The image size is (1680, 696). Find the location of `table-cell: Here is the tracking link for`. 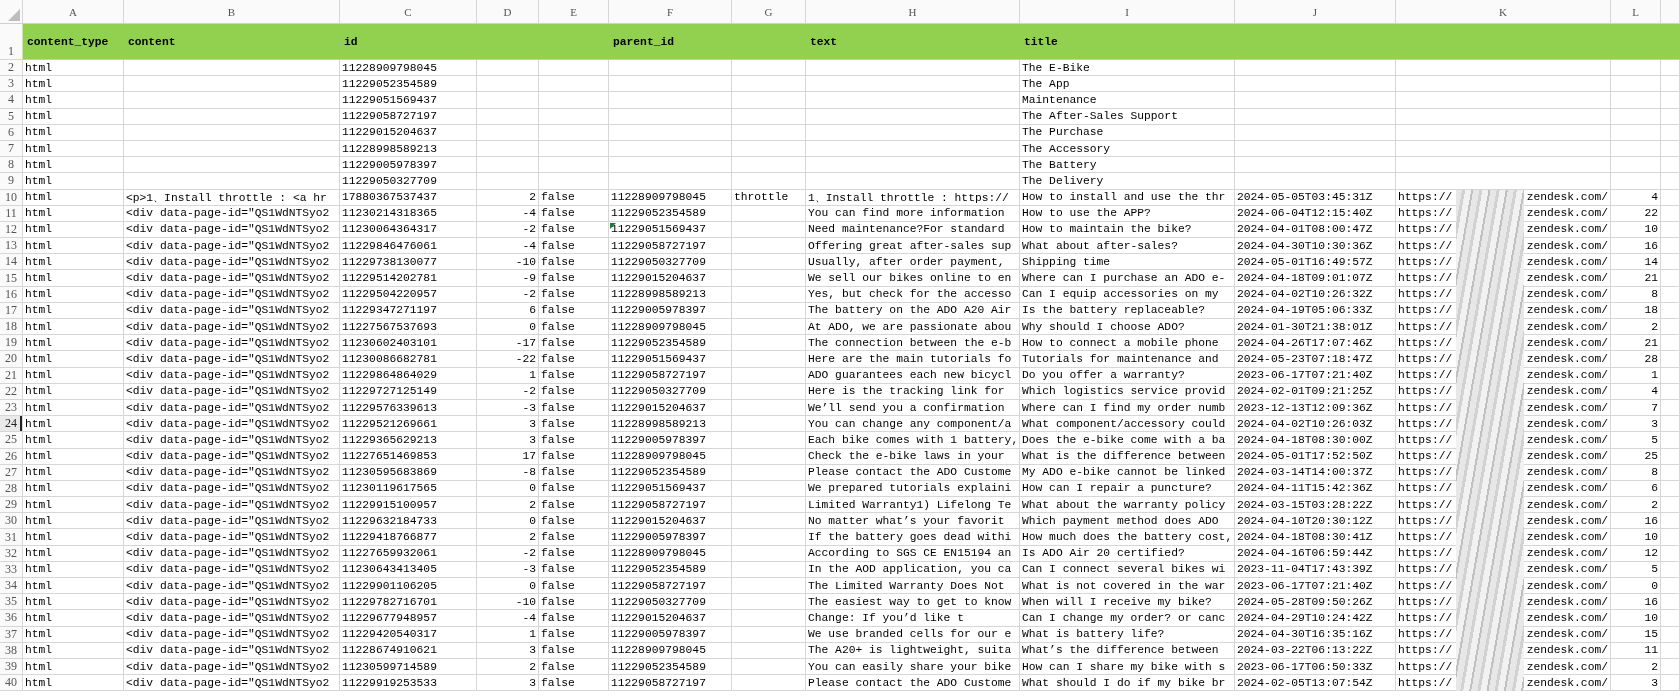

table-cell: Here is the tracking link for is located at coordinates (913, 391).